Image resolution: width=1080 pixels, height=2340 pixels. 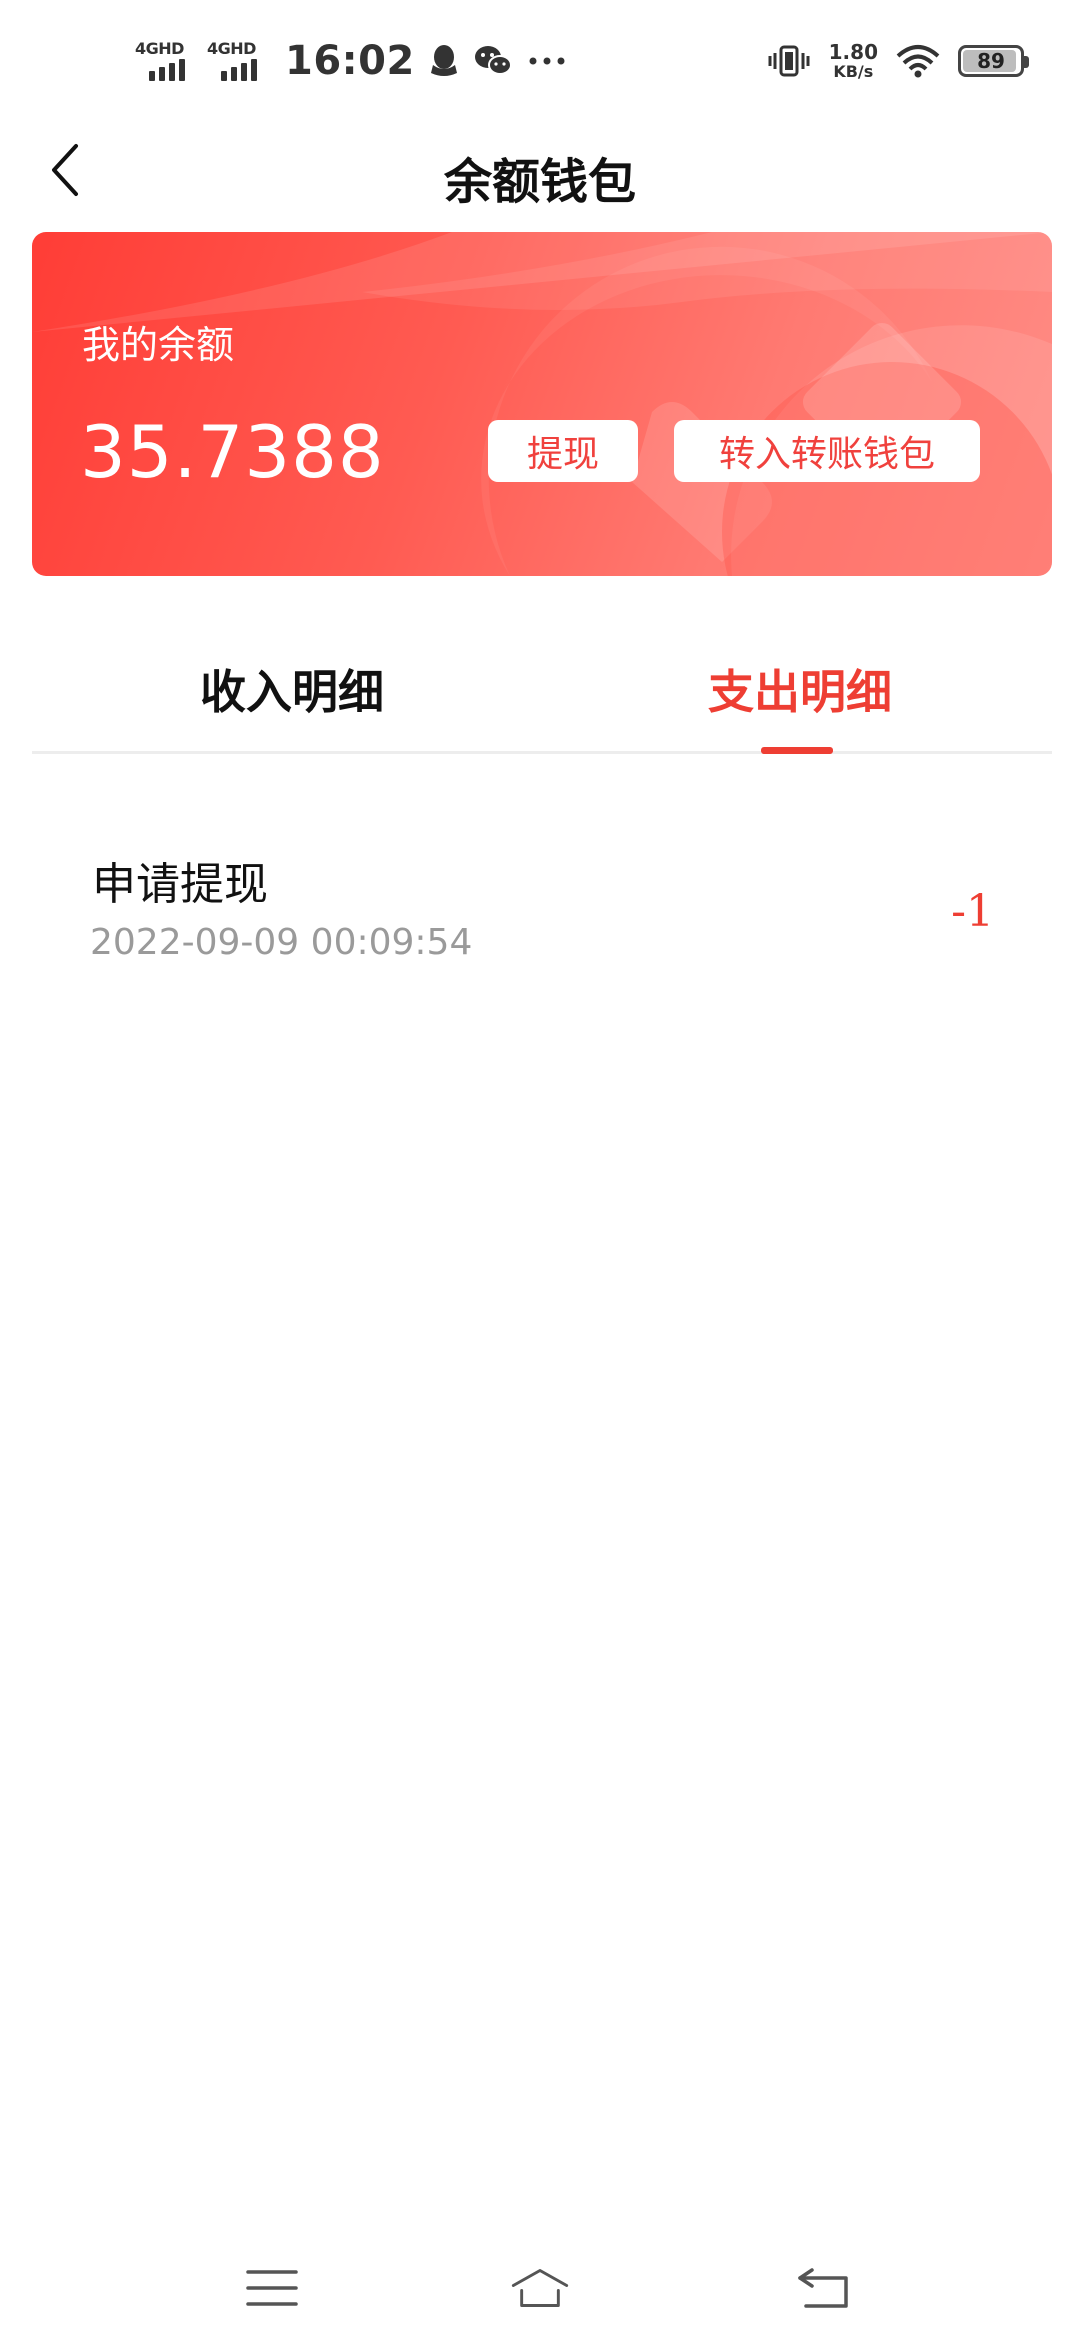 I want to click on wifi-icon, so click(x=918, y=61).